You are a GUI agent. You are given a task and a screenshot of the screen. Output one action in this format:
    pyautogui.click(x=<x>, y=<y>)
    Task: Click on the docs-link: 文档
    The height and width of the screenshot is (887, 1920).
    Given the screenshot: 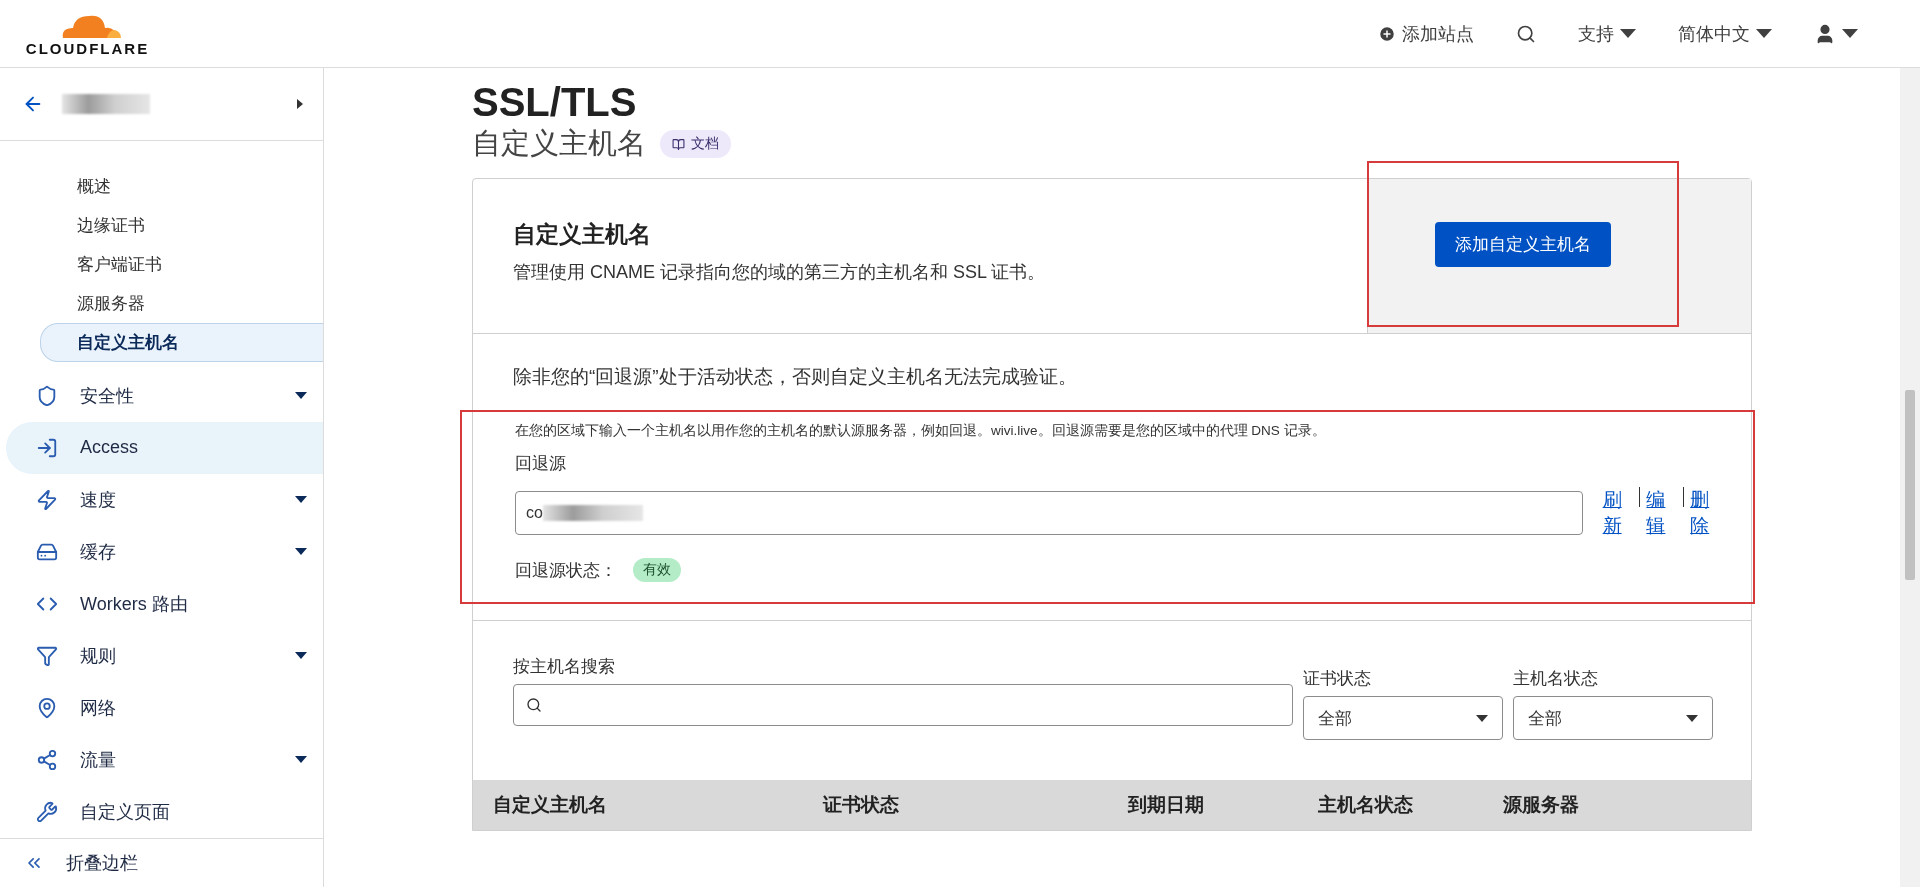 What is the action you would take?
    pyautogui.click(x=695, y=144)
    